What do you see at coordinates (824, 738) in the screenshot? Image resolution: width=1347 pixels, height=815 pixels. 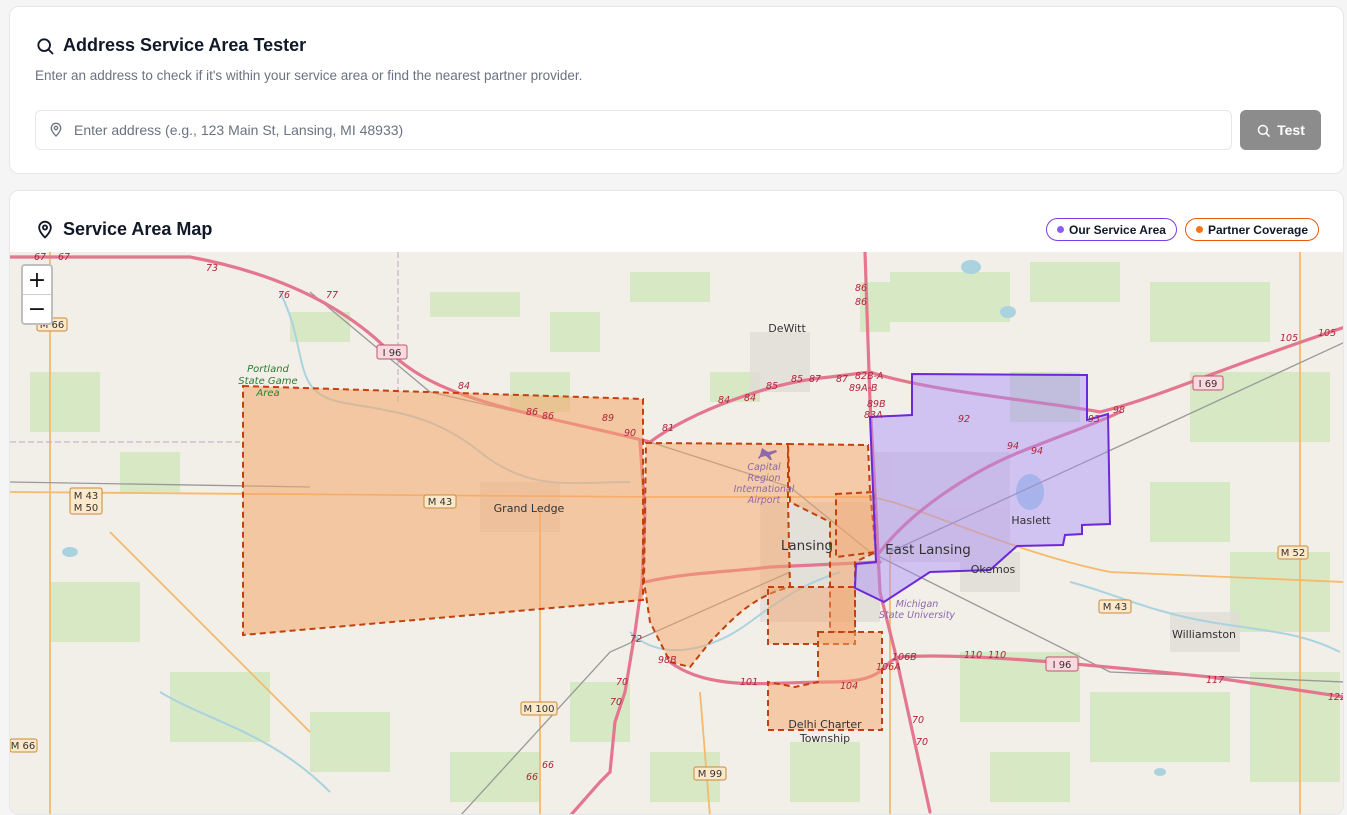 I see `label-township: Township` at bounding box center [824, 738].